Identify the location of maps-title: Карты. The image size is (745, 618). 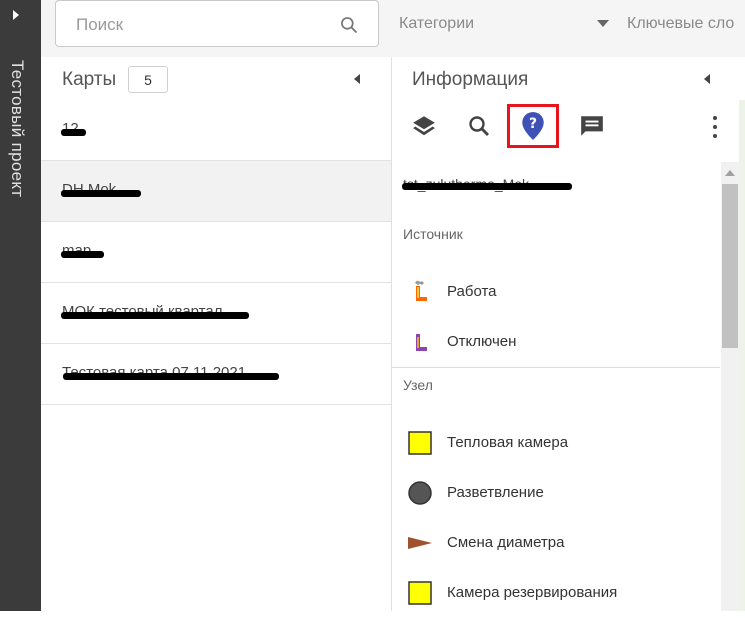
(89, 79).